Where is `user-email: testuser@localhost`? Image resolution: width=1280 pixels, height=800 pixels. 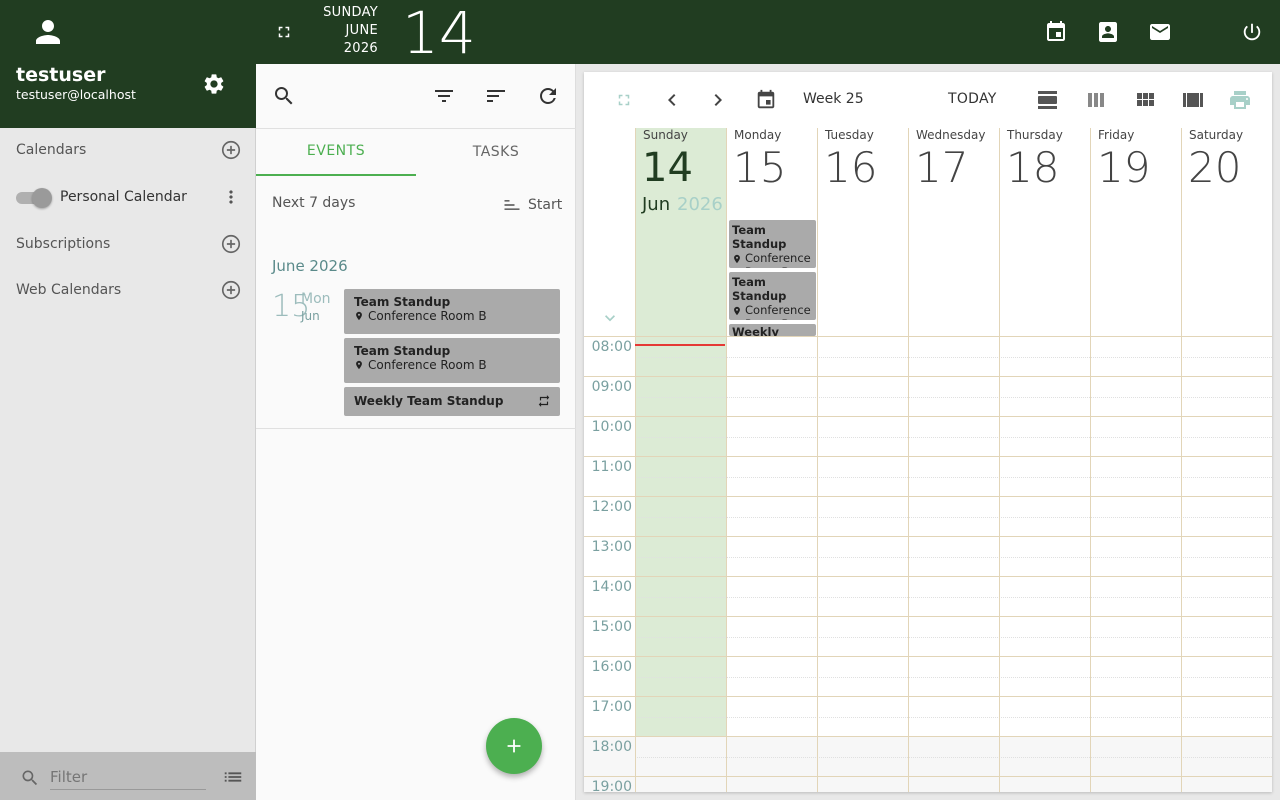 user-email: testuser@localhost is located at coordinates (76, 94).